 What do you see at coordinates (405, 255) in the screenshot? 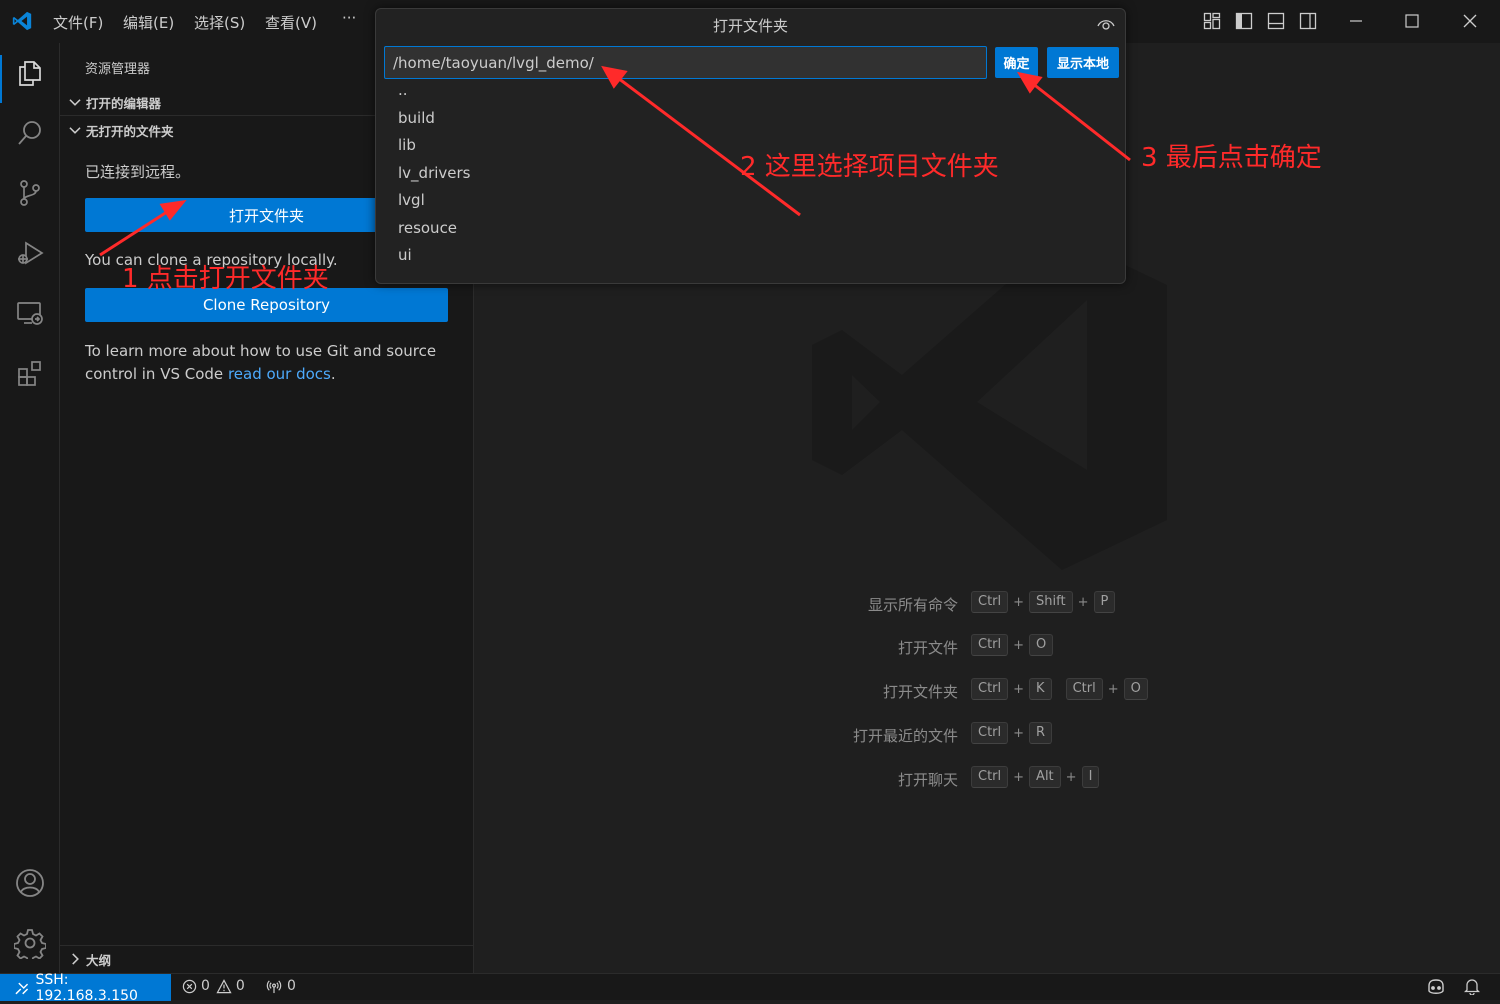
I see `folder-list-item: ui` at bounding box center [405, 255].